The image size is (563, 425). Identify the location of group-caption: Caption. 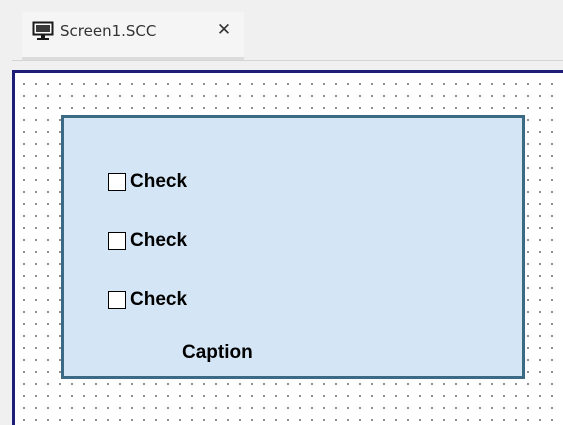
(217, 352).